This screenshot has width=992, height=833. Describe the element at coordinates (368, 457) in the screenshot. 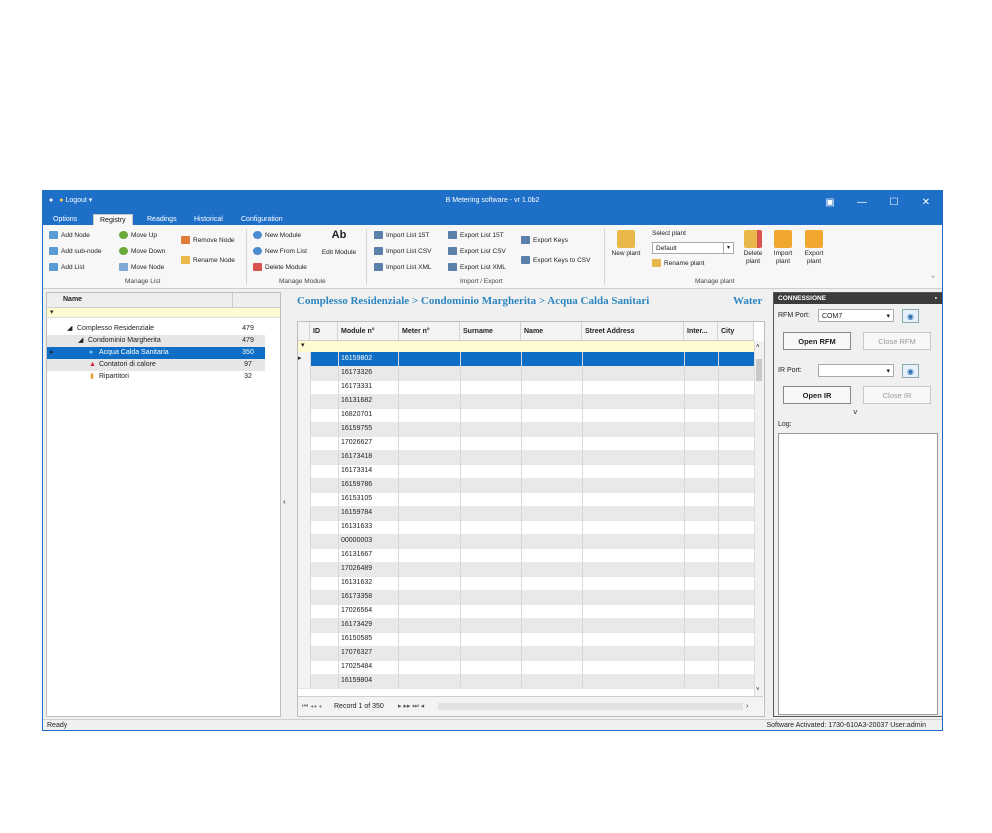

I see `module-cell: 16173418` at that location.